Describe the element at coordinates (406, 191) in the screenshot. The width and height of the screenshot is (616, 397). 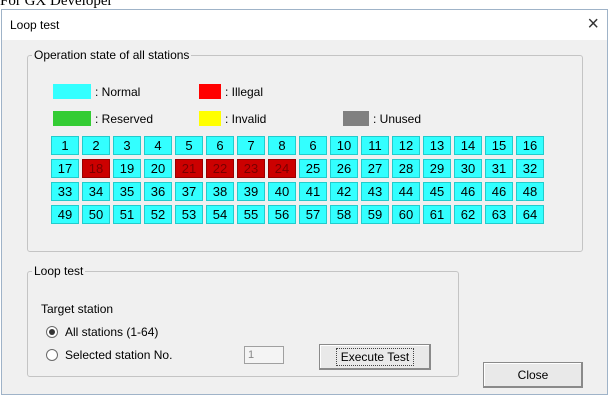
I see `station-cell: 44` at that location.